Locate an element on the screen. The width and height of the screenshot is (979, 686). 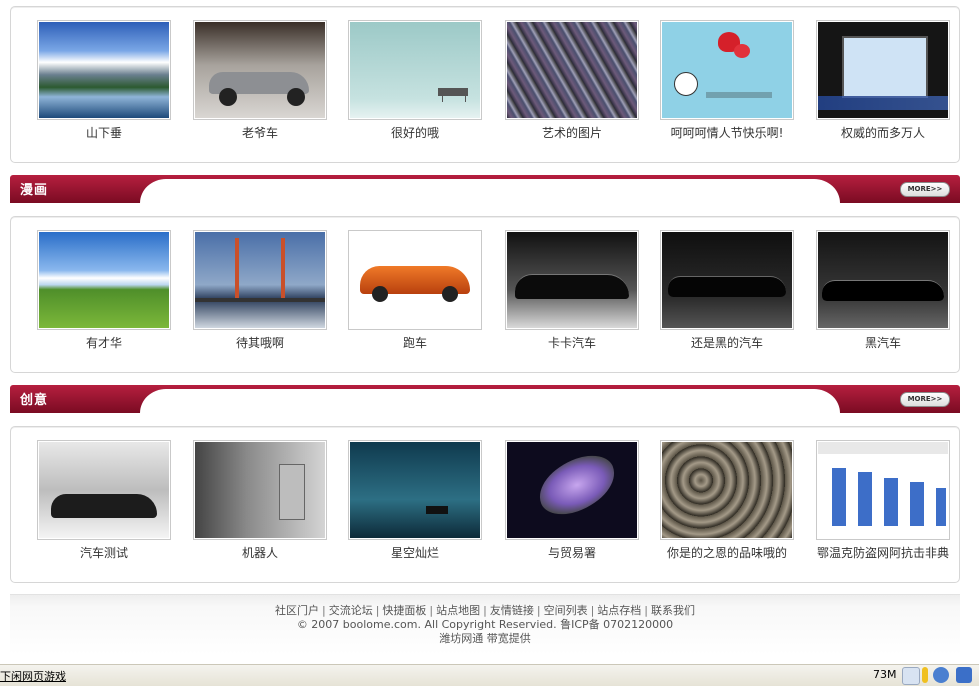
item-caption: 跑车 is located at coordinates (415, 343).